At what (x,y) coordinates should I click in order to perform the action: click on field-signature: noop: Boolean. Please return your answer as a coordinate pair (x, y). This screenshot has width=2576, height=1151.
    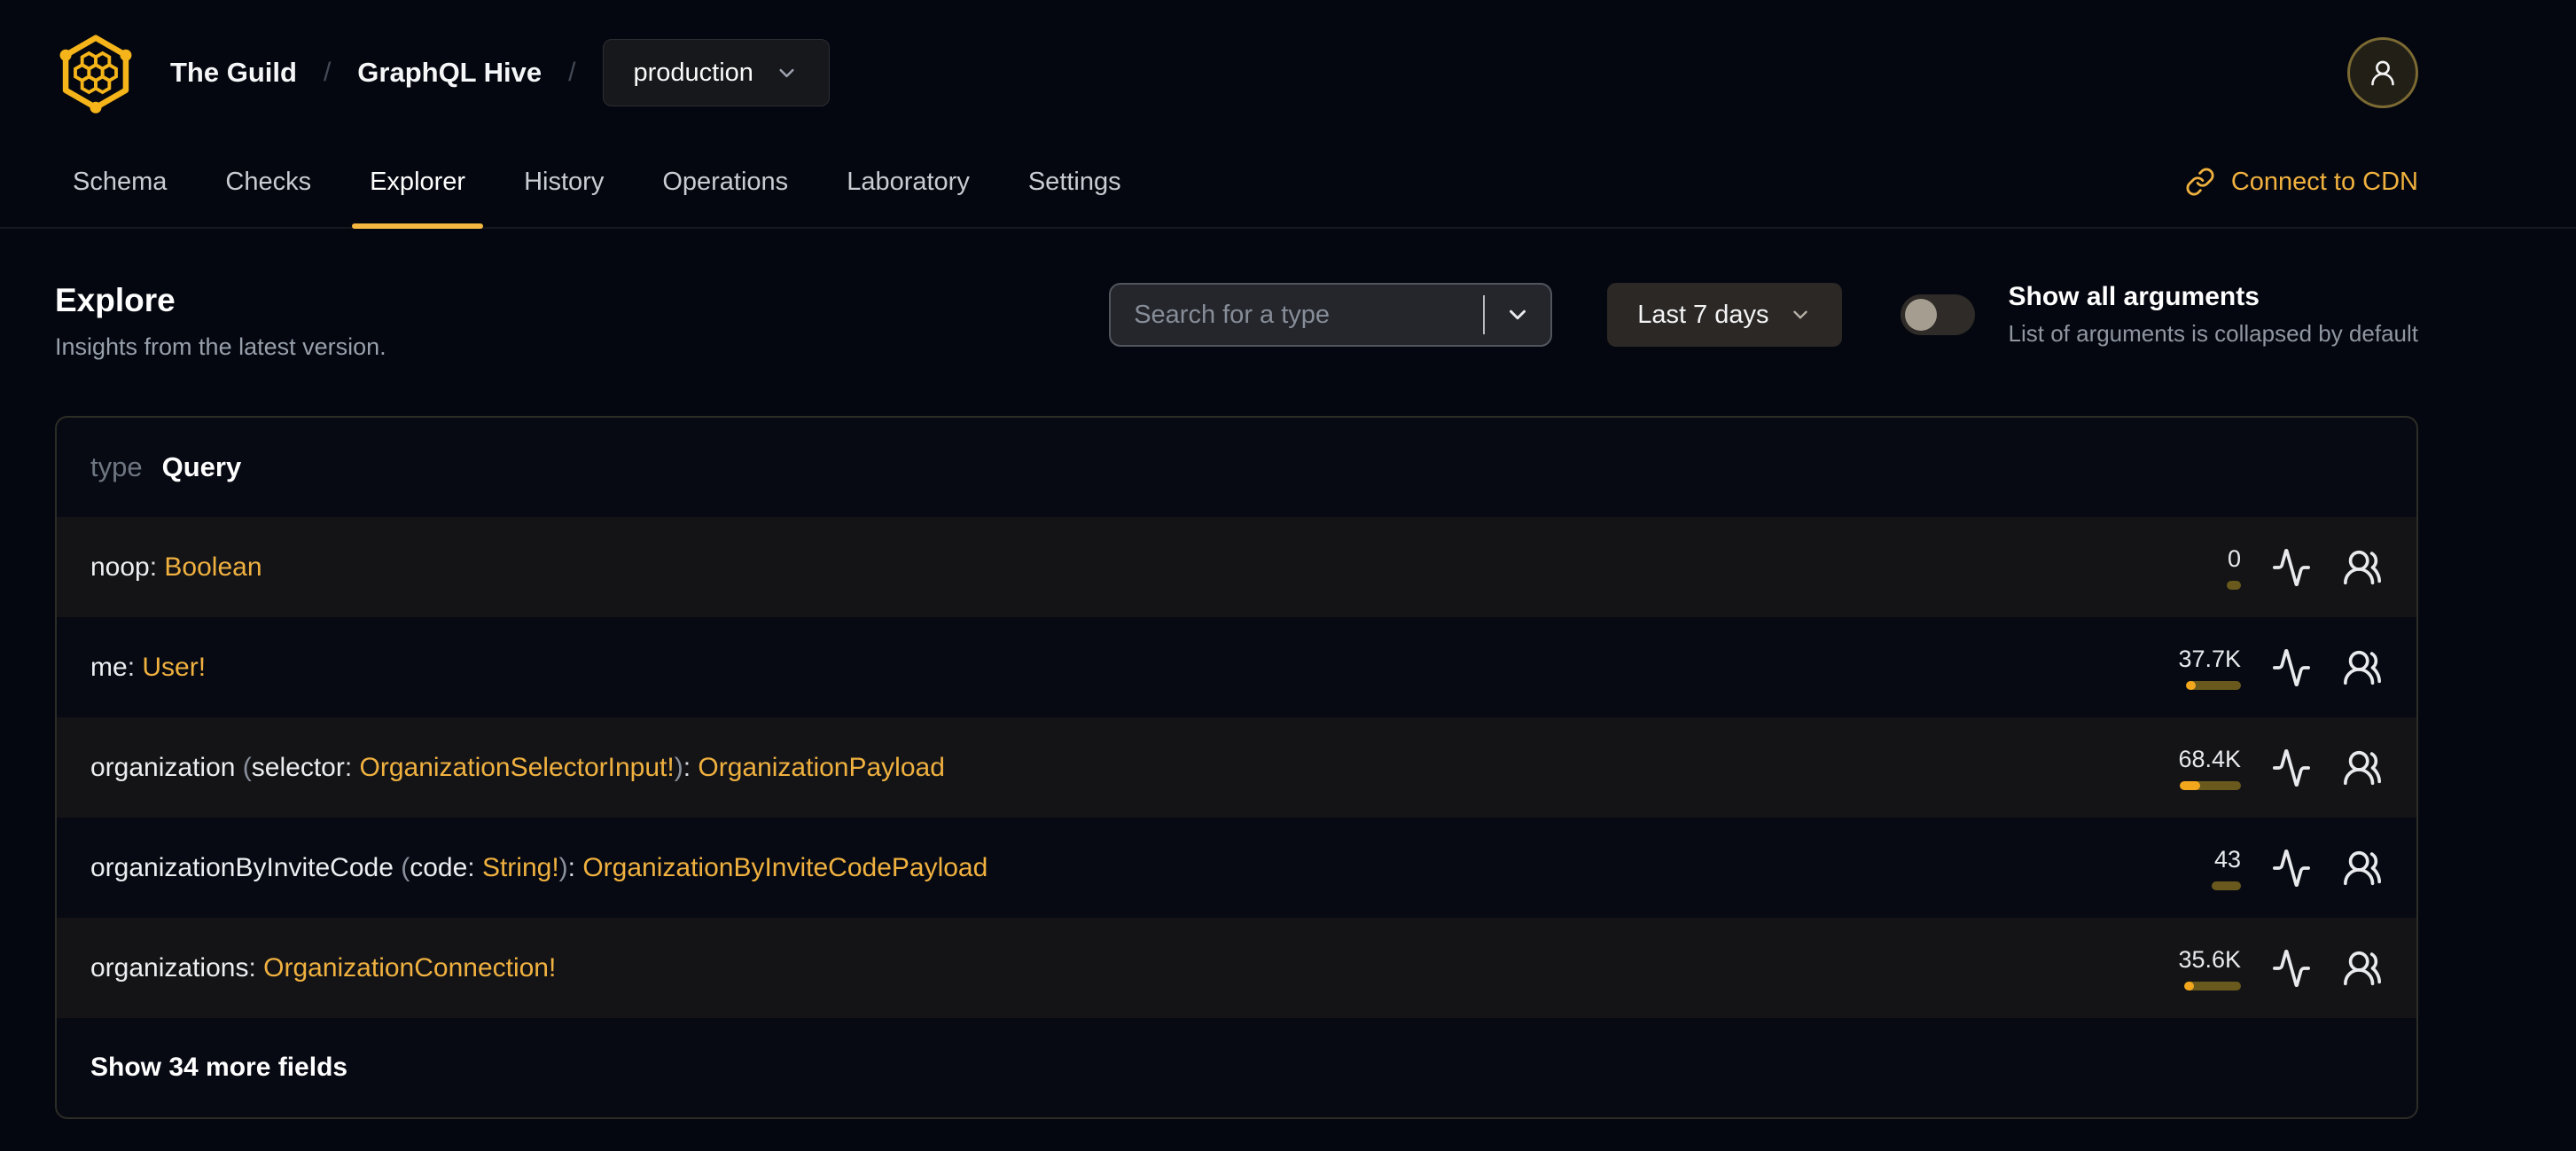
    Looking at the image, I should click on (176, 567).